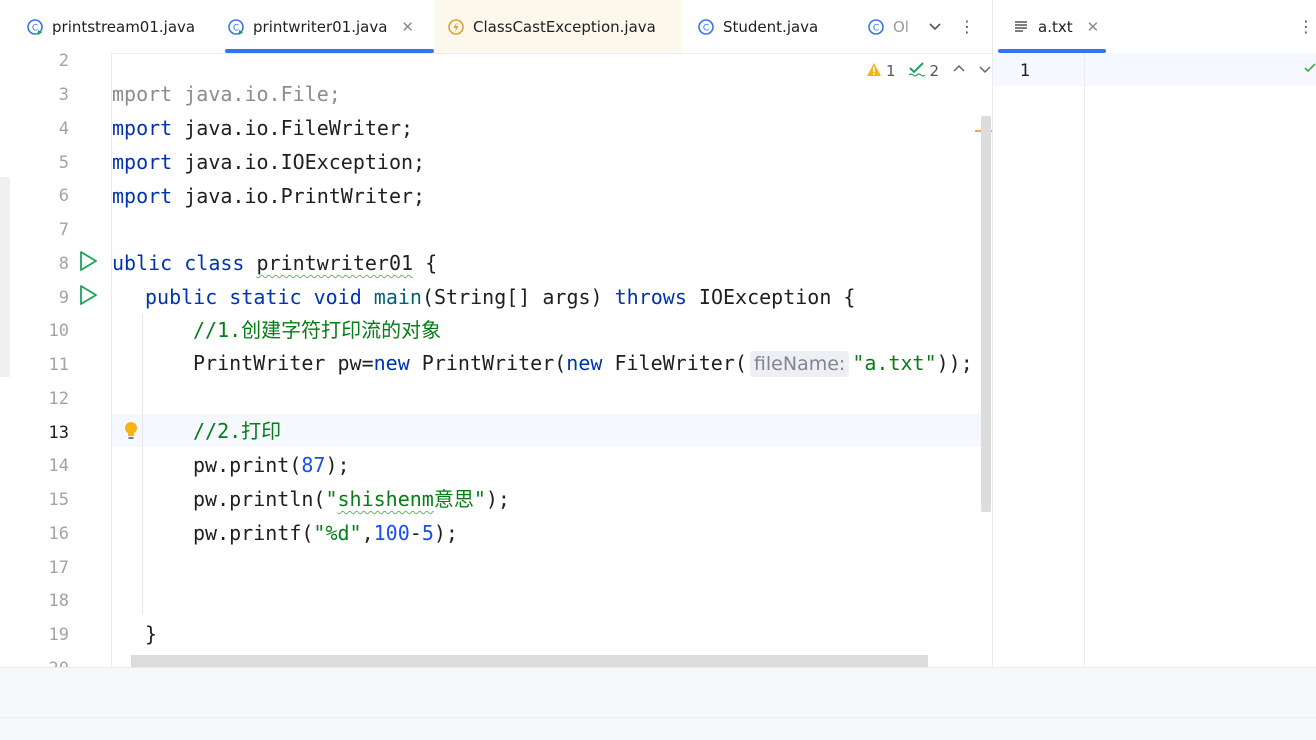  Describe the element at coordinates (529, 661) in the screenshot. I see `horizontal-scrollbar` at that location.